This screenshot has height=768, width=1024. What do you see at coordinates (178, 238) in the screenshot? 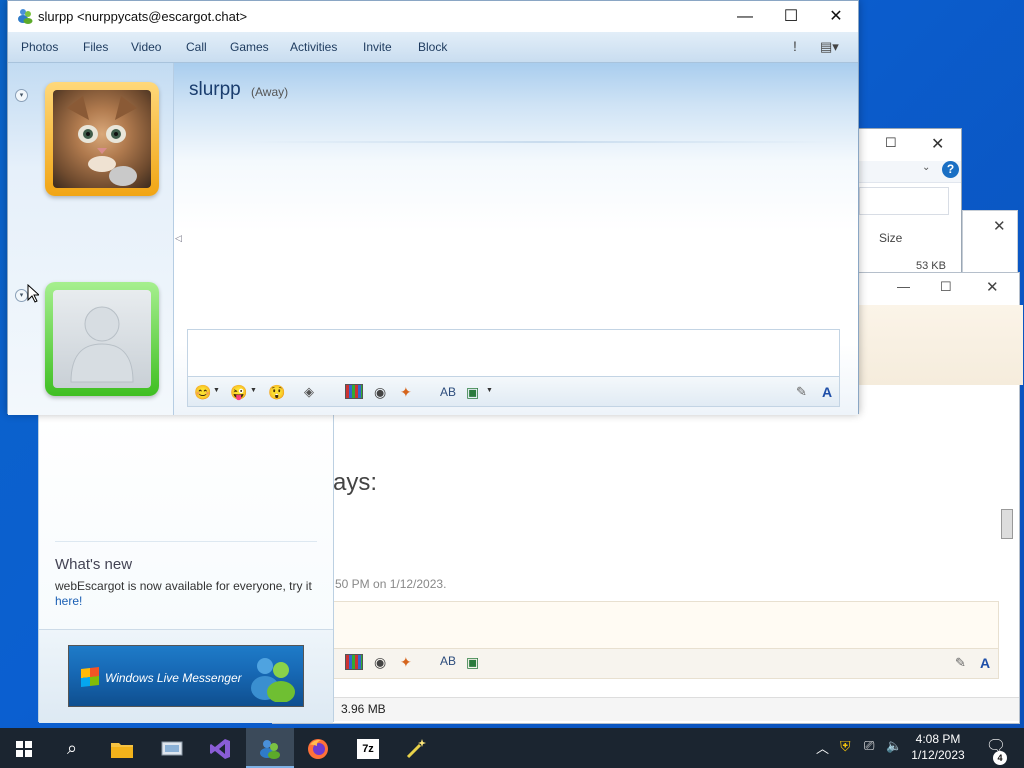
I see `collapse-handle-icon: ◁` at bounding box center [178, 238].